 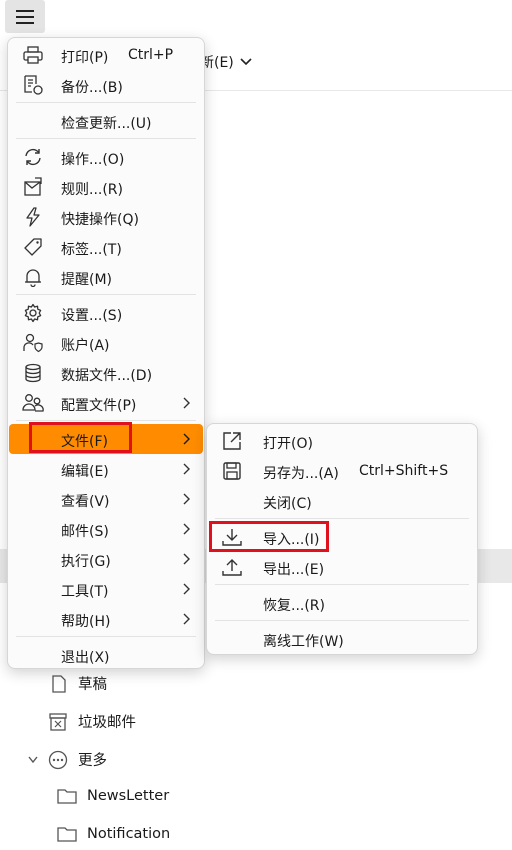 I want to click on menu-item-tags: 标签...(T), so click(x=106, y=247).